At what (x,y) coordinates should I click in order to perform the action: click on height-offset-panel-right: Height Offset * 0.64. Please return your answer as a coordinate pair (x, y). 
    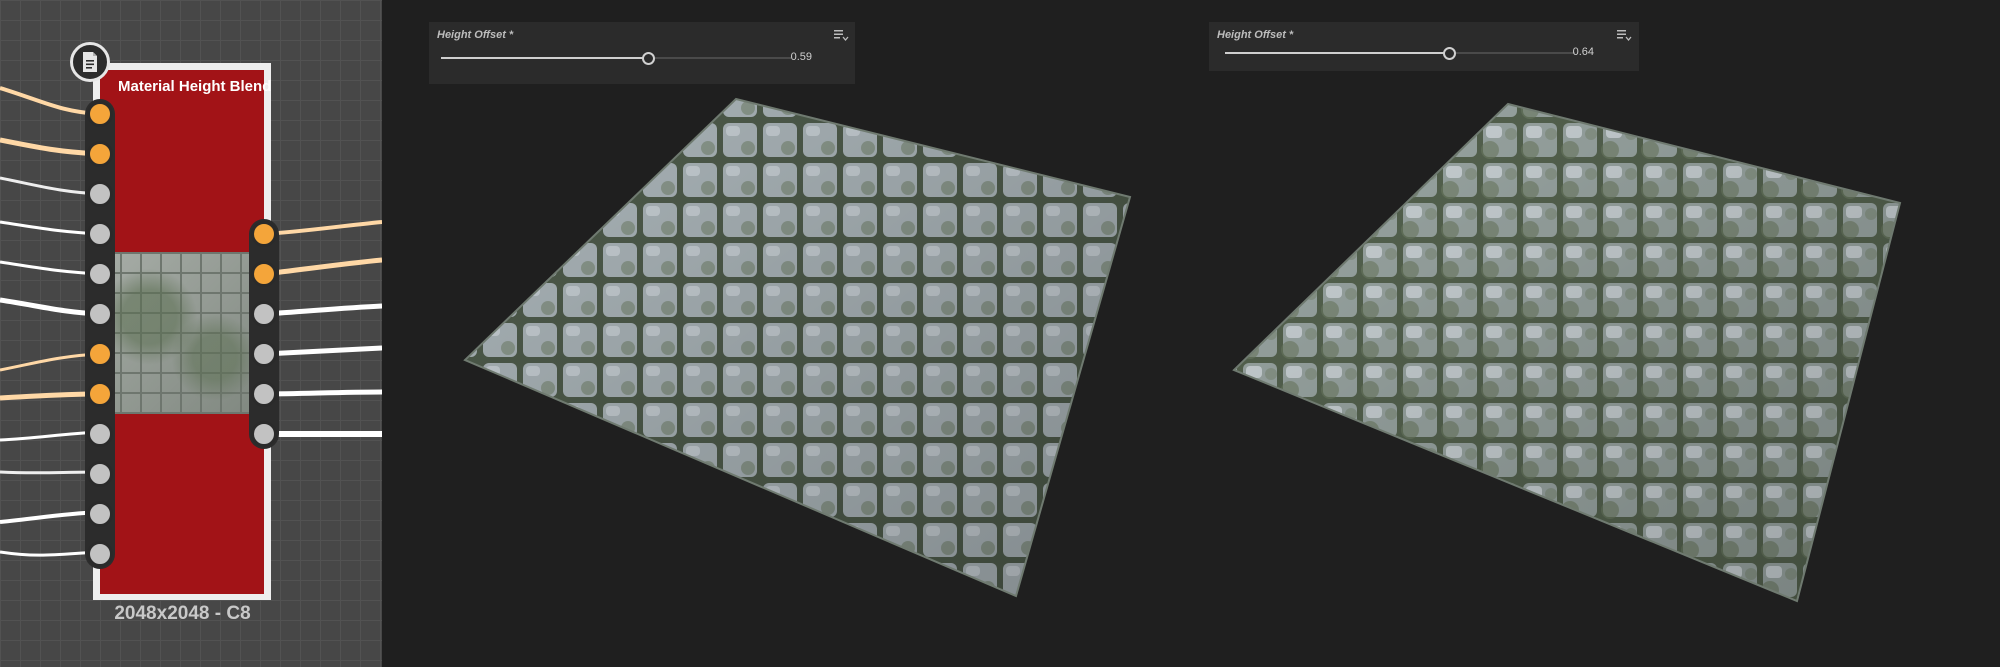
    Looking at the image, I should click on (1424, 46).